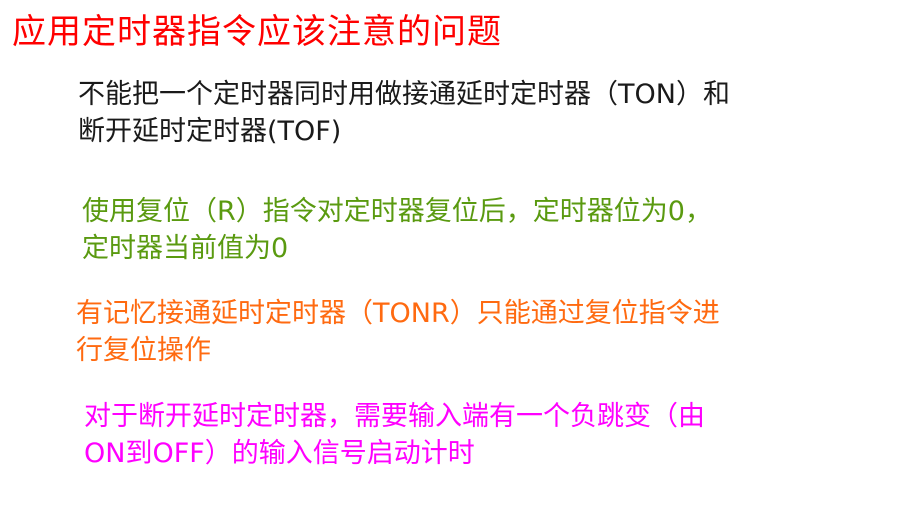 This screenshot has width=920, height=514. Describe the element at coordinates (398, 332) in the screenshot. I see `note-tonr-reset: 有记忆接通延时定时器（TONR）只能通过复位指令进 行复位操作` at that location.